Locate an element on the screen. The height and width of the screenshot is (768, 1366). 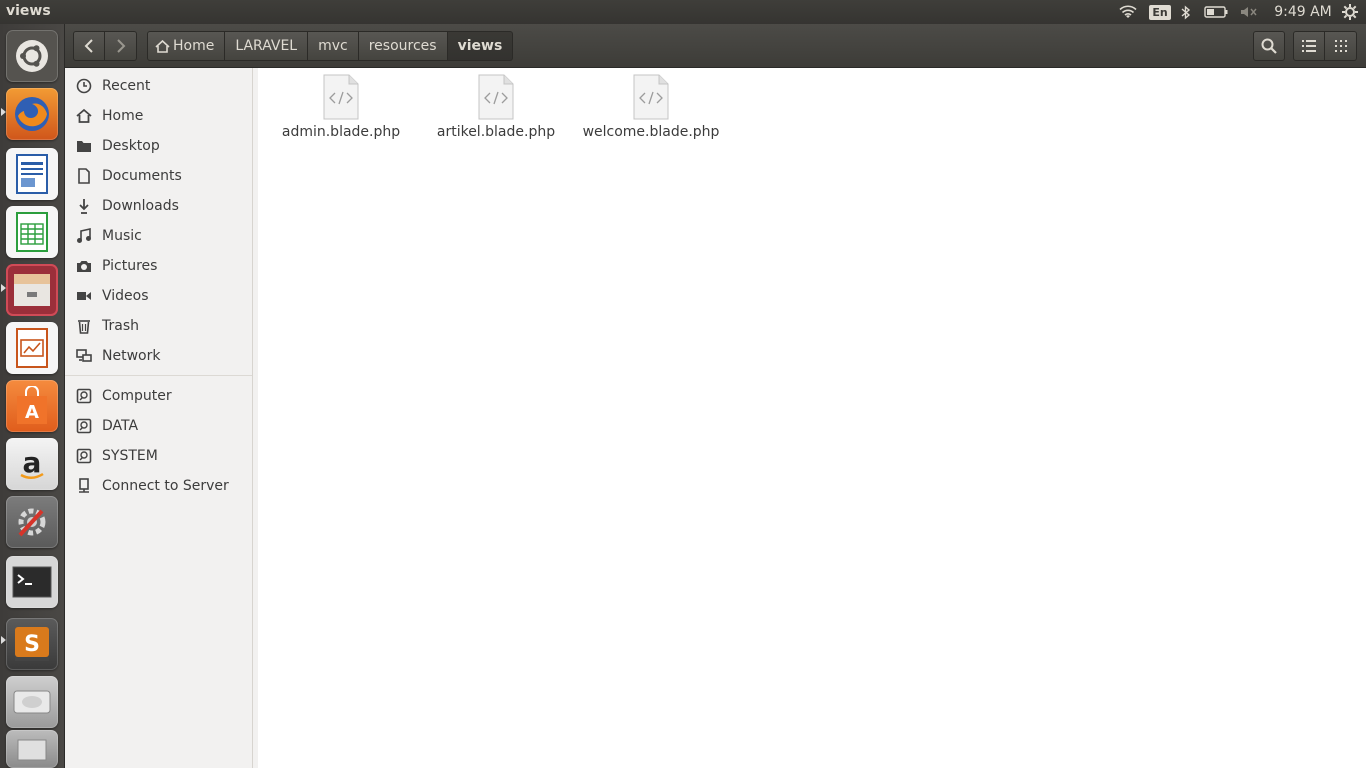
video-icon is located at coordinates (84, 296).